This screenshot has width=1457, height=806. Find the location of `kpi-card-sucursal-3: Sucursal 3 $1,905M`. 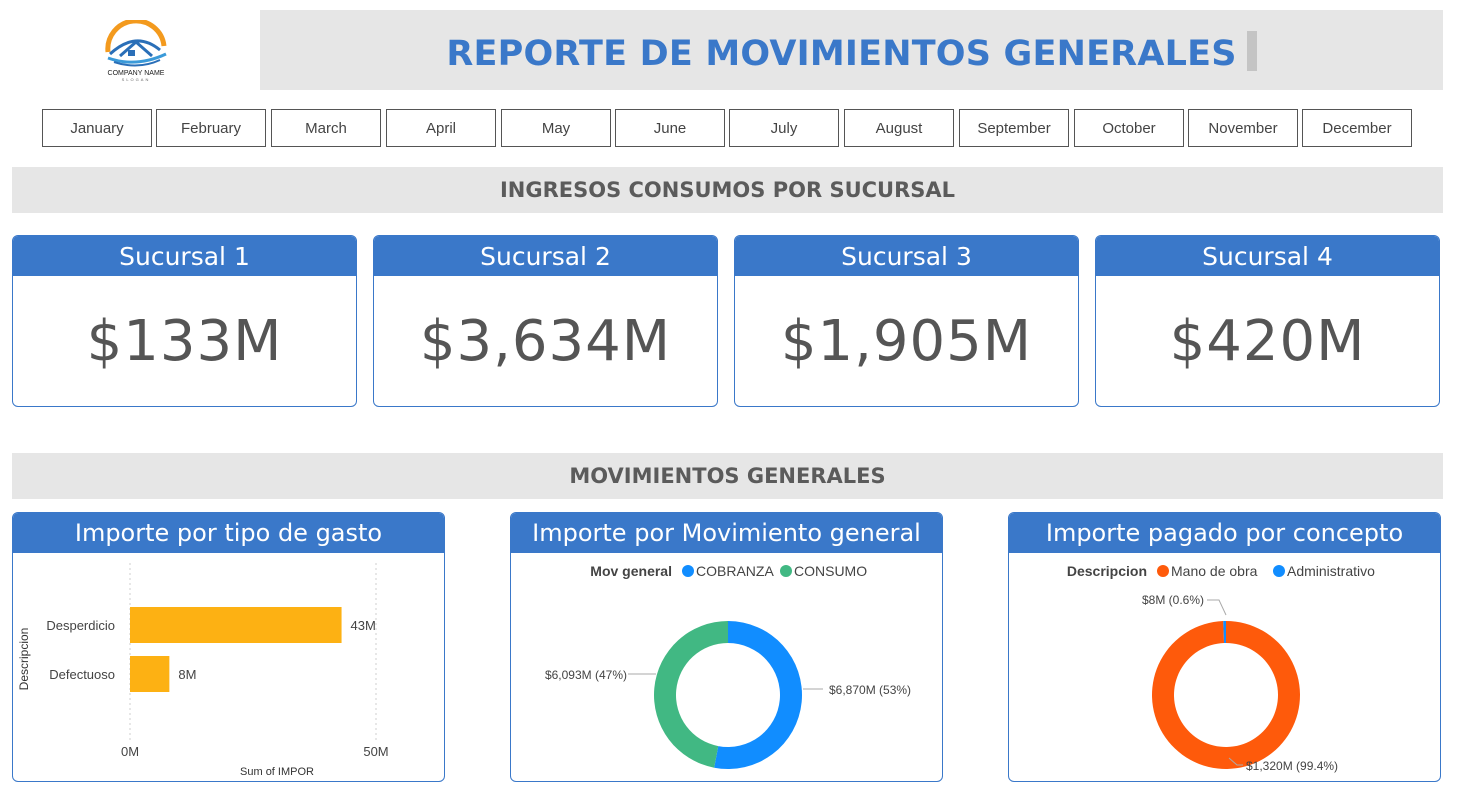

kpi-card-sucursal-3: Sucursal 3 $1,905M is located at coordinates (906, 321).